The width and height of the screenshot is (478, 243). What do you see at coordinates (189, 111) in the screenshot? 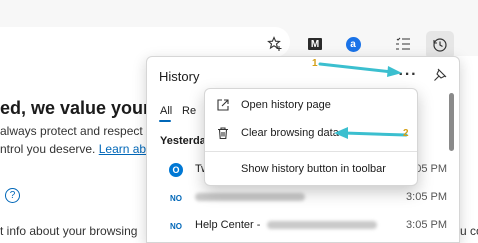
I see `tab-recently-closed: Re` at bounding box center [189, 111].